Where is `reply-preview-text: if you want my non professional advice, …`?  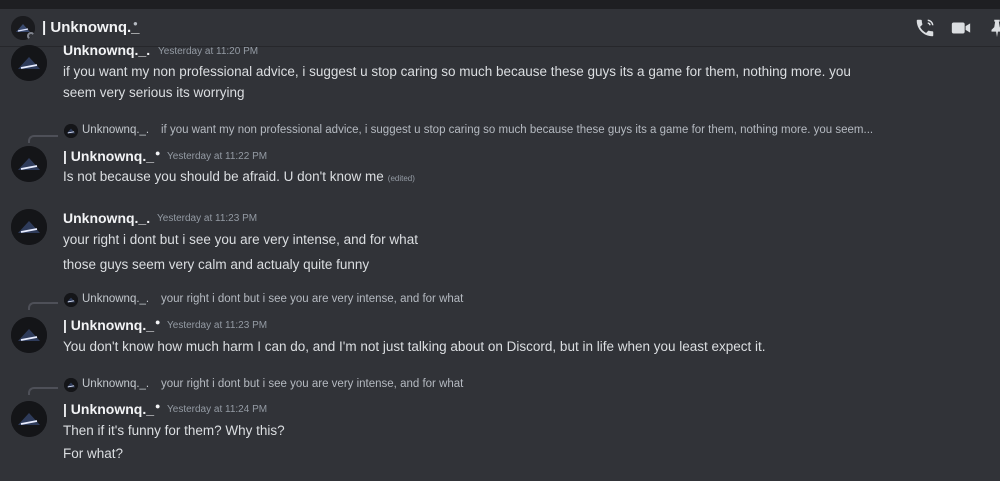 reply-preview-text: if you want my non professional advice, … is located at coordinates (517, 130).